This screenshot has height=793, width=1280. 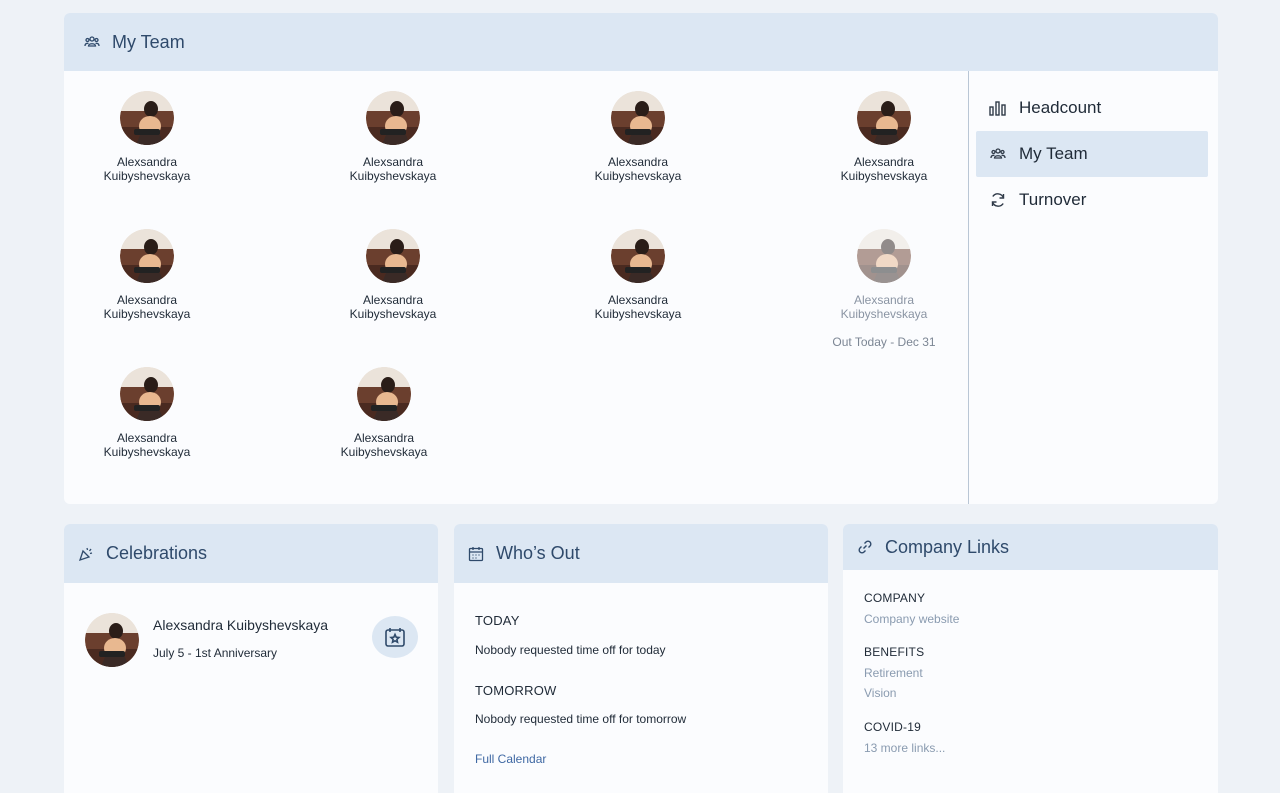 What do you see at coordinates (947, 546) in the screenshot?
I see `company-links-title: Company Links` at bounding box center [947, 546].